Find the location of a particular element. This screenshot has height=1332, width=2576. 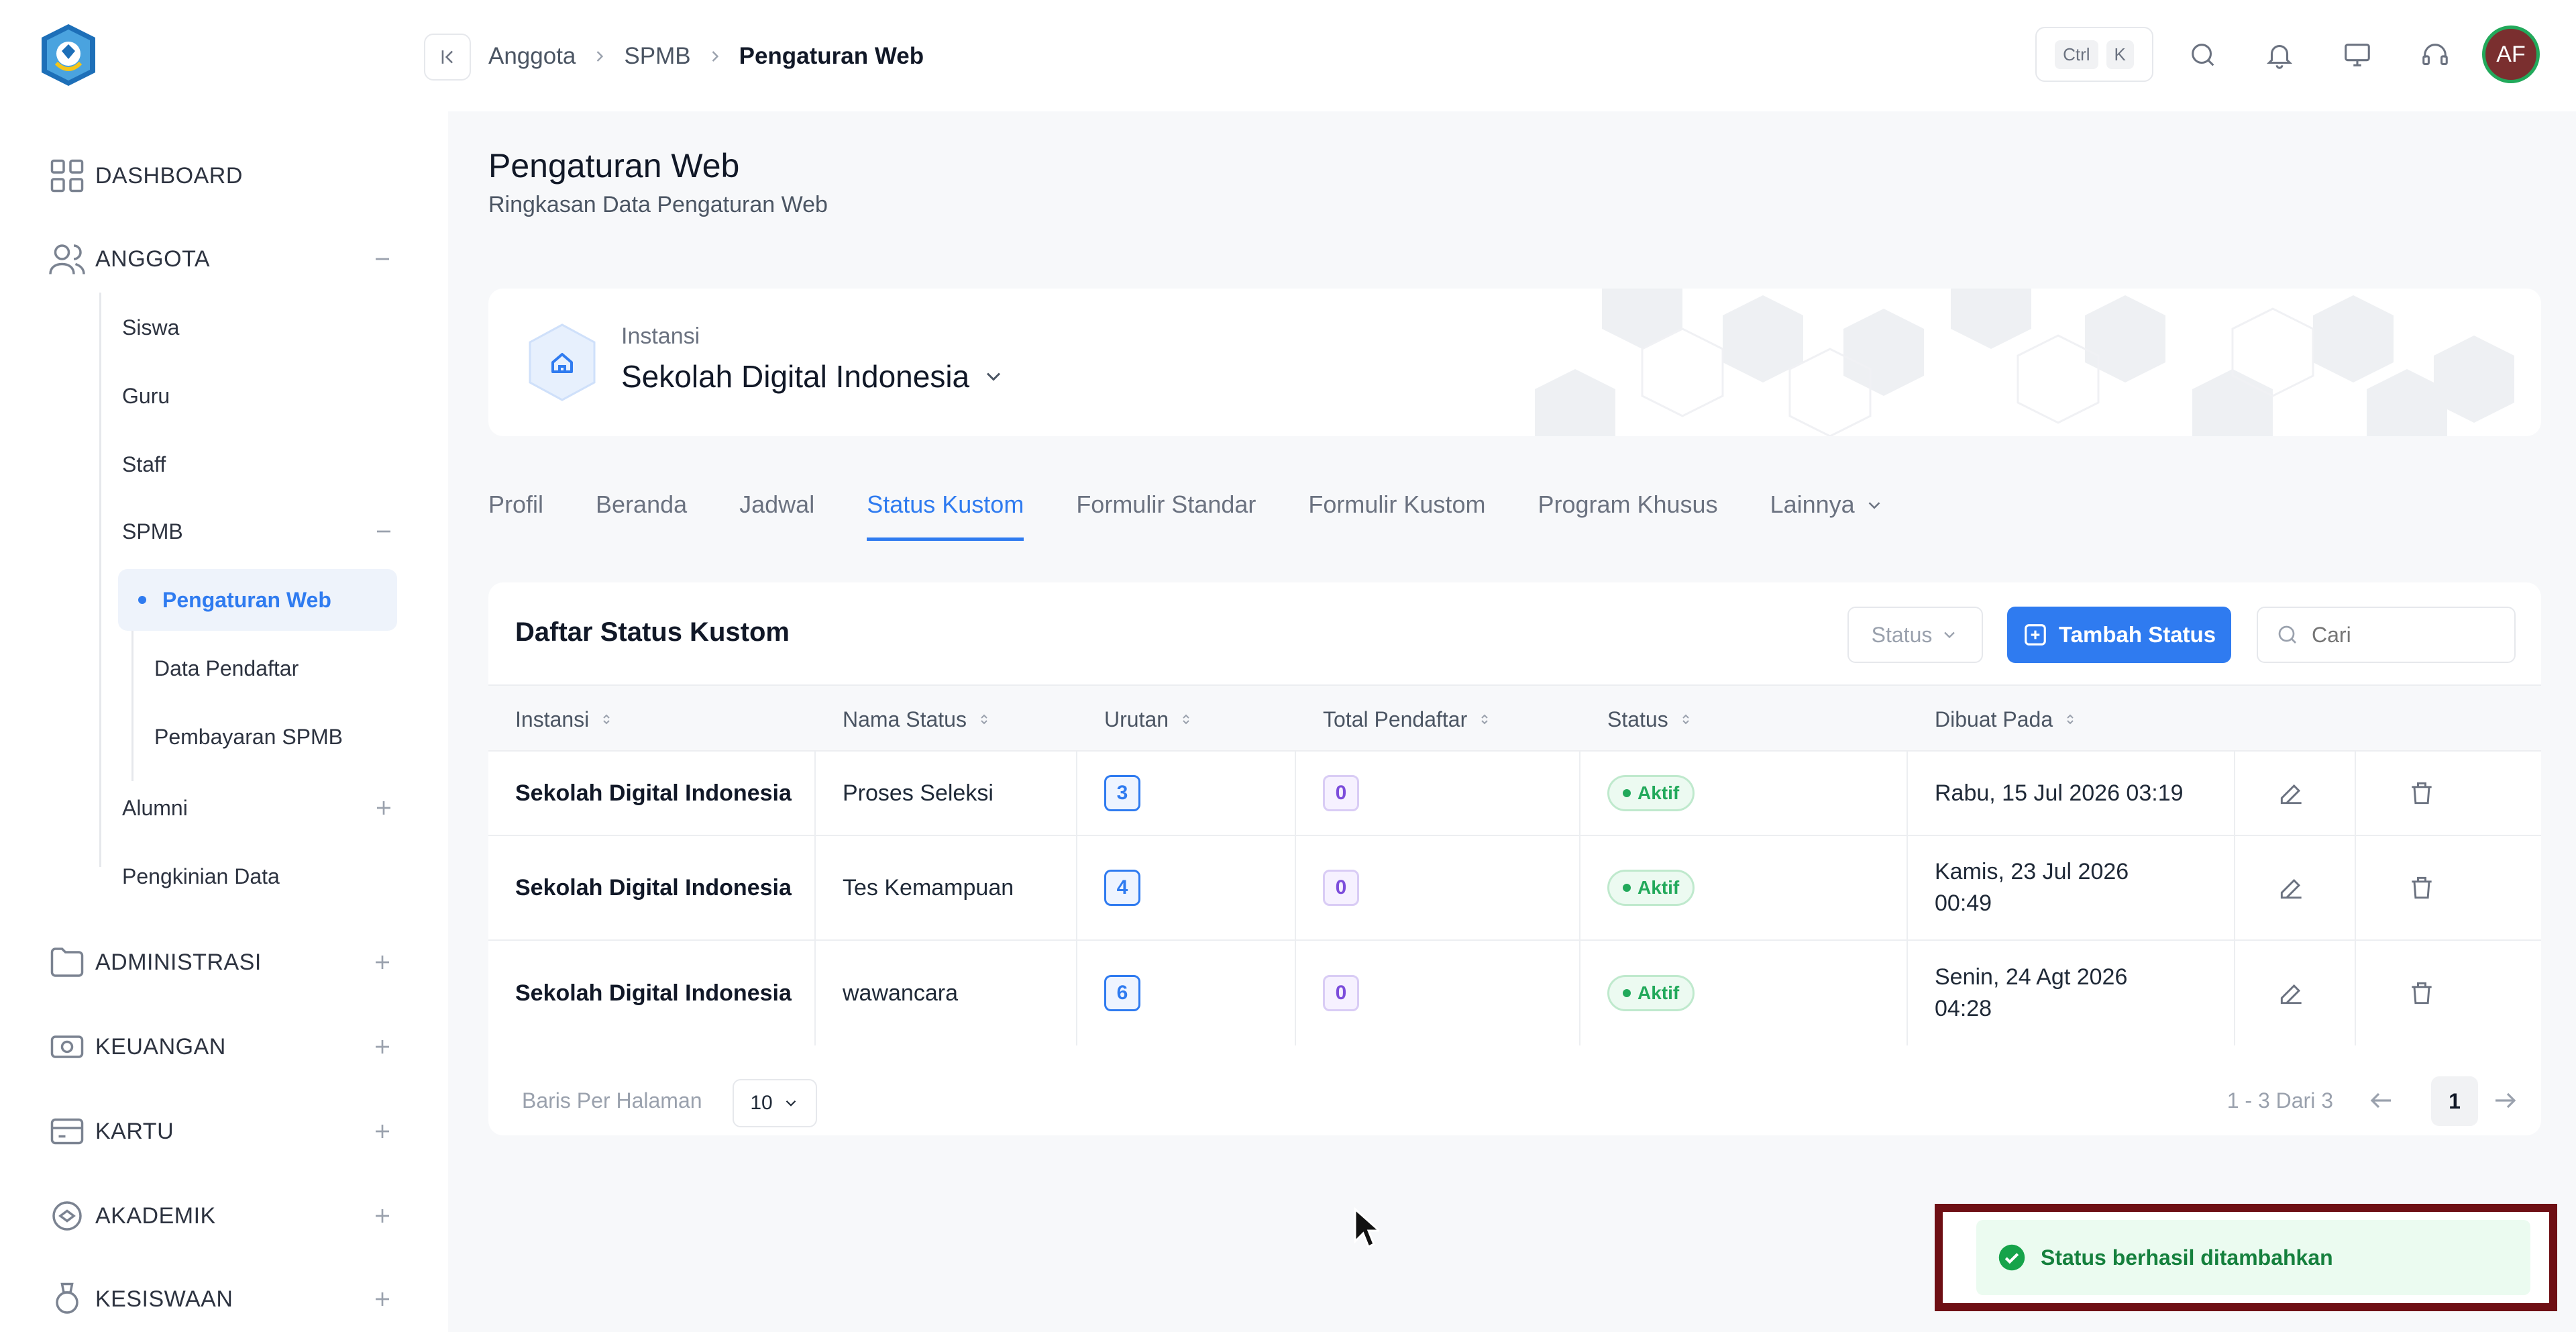

column-status: Status is located at coordinates (1744, 719).